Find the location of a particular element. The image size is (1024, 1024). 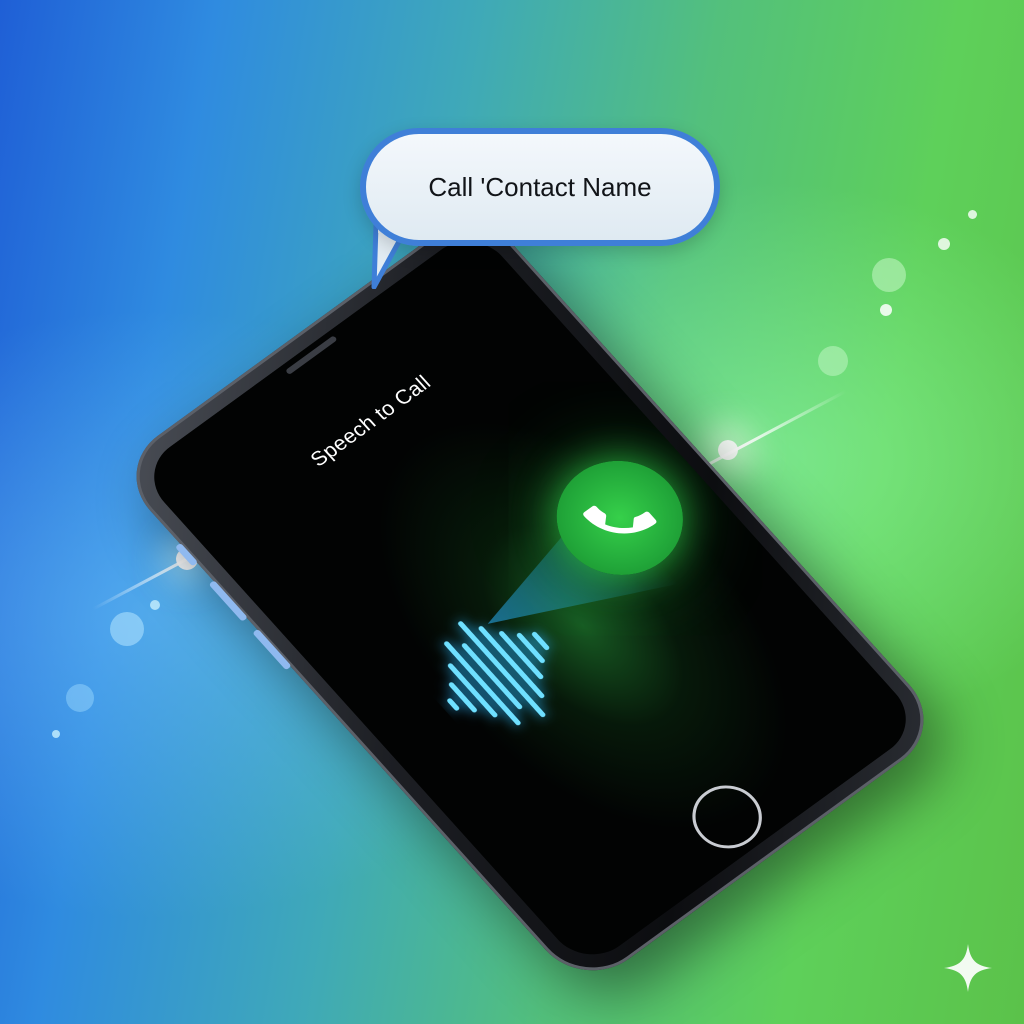

speech-bubble-text: Call 'Contact Name is located at coordinates (540, 187).